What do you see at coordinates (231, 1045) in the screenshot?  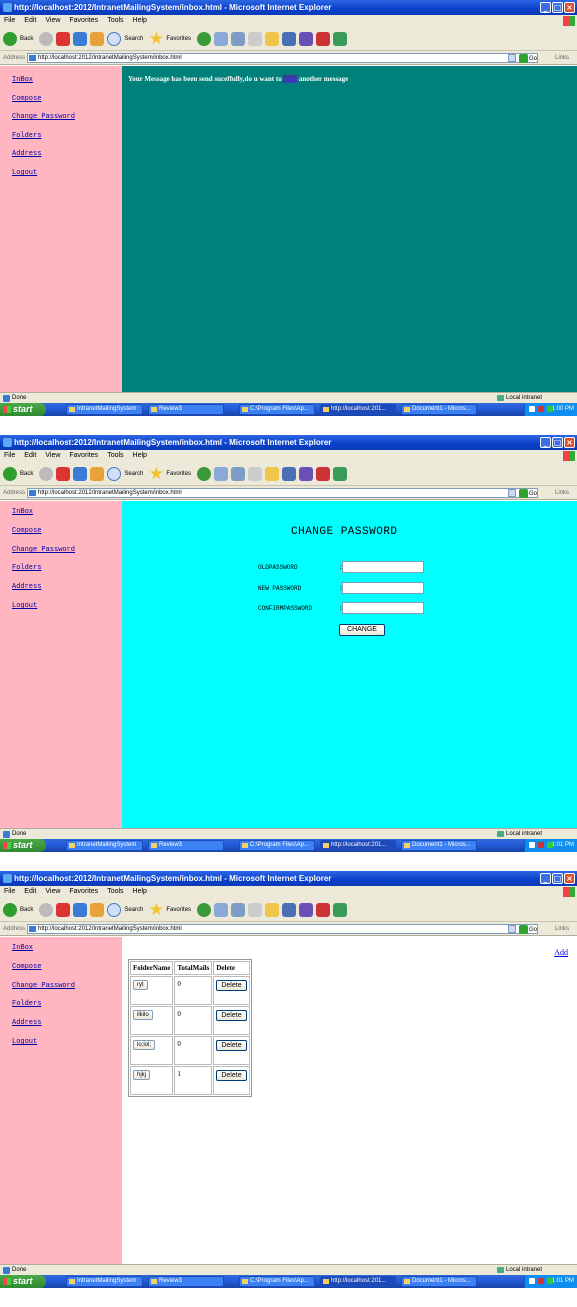 I see `delete-button: Delete` at bounding box center [231, 1045].